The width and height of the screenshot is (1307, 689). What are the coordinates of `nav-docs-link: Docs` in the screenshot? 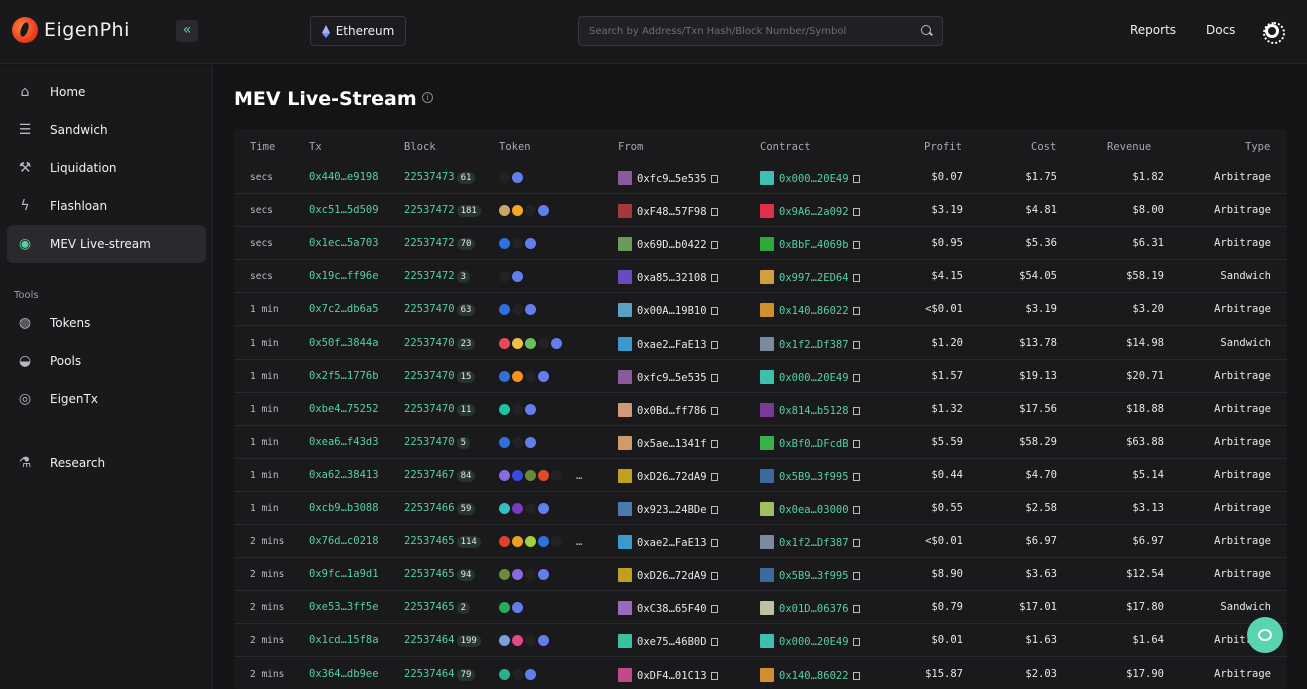 It's located at (1220, 30).